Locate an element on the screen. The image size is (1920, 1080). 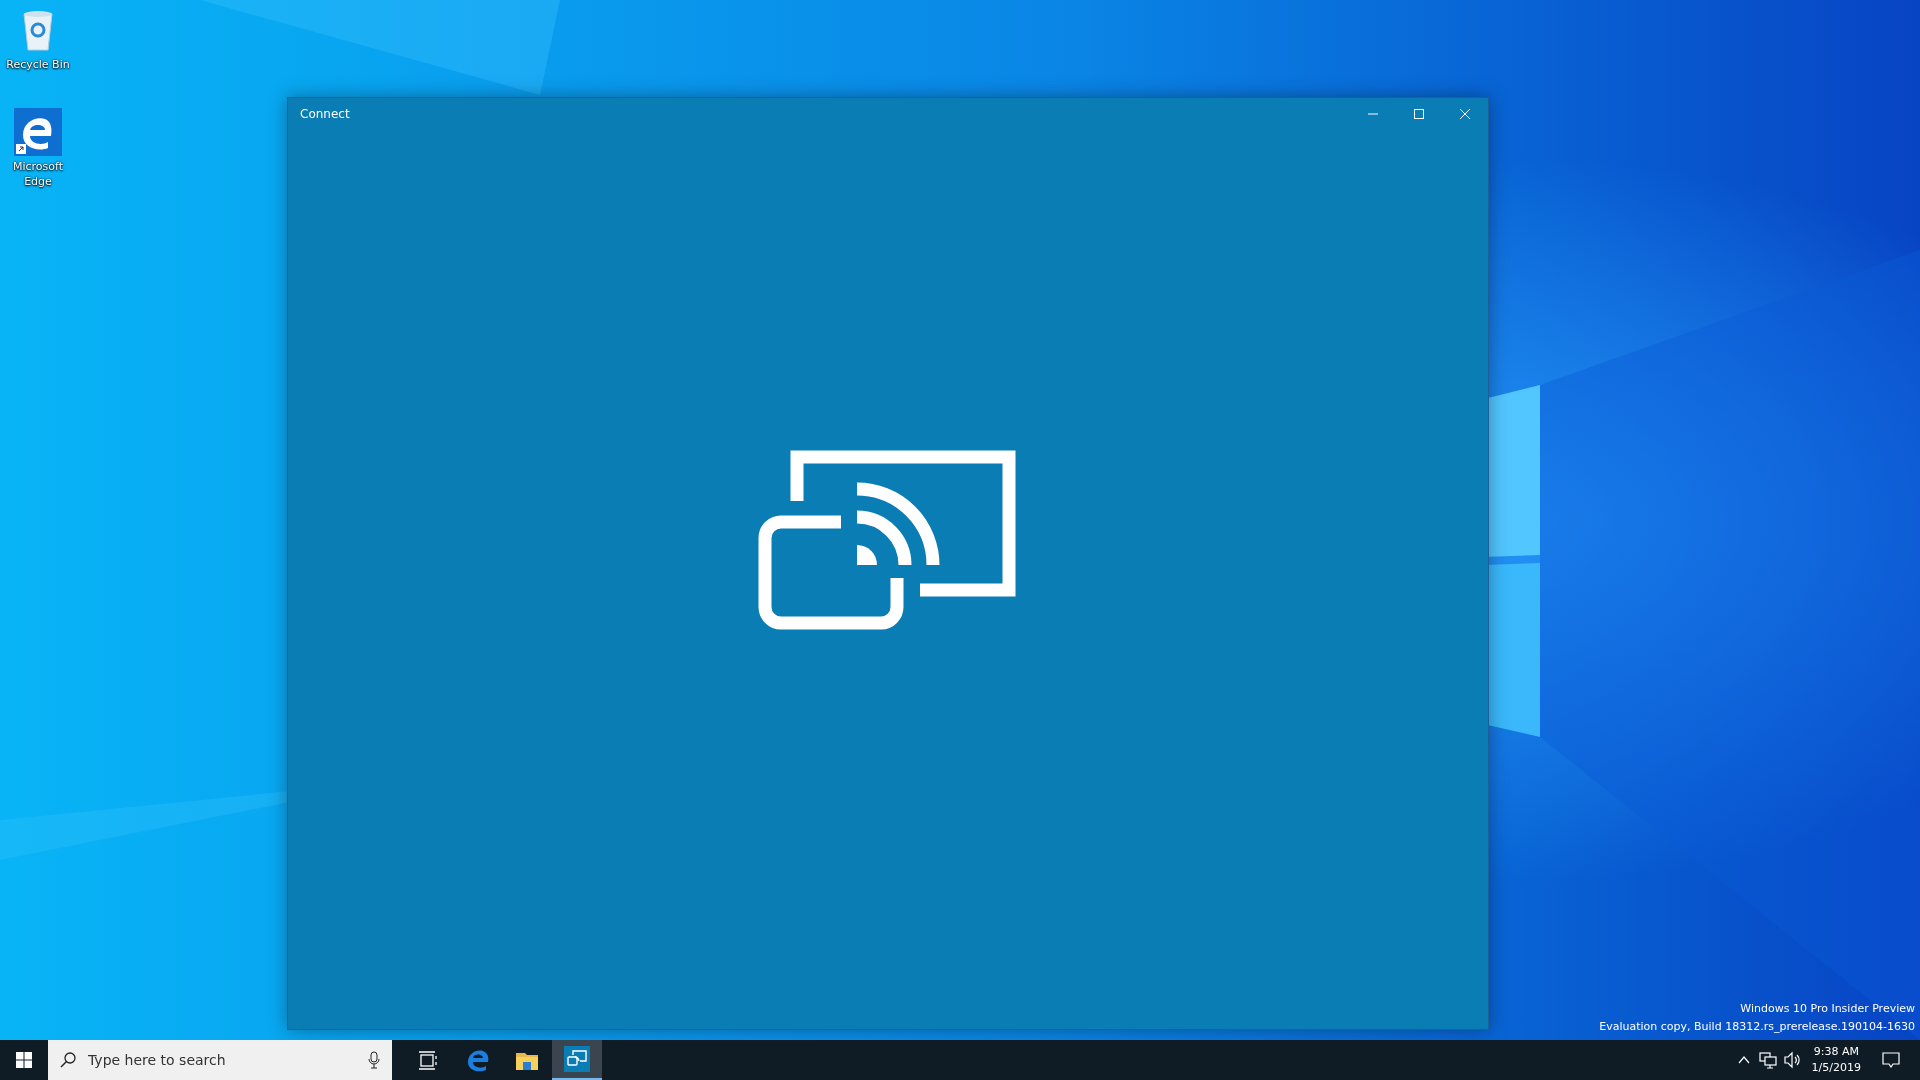
icon-label: Recycle Bin is located at coordinates (38, 64).